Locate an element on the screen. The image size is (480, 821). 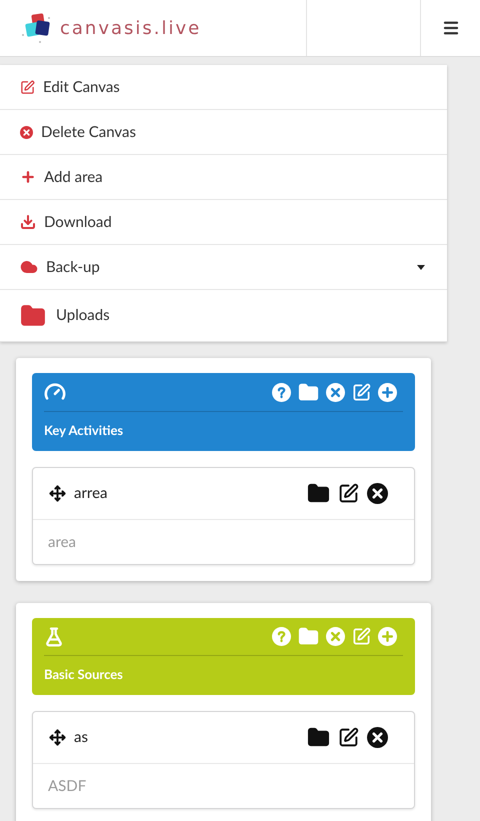
menu-item-label: Add area is located at coordinates (73, 177).